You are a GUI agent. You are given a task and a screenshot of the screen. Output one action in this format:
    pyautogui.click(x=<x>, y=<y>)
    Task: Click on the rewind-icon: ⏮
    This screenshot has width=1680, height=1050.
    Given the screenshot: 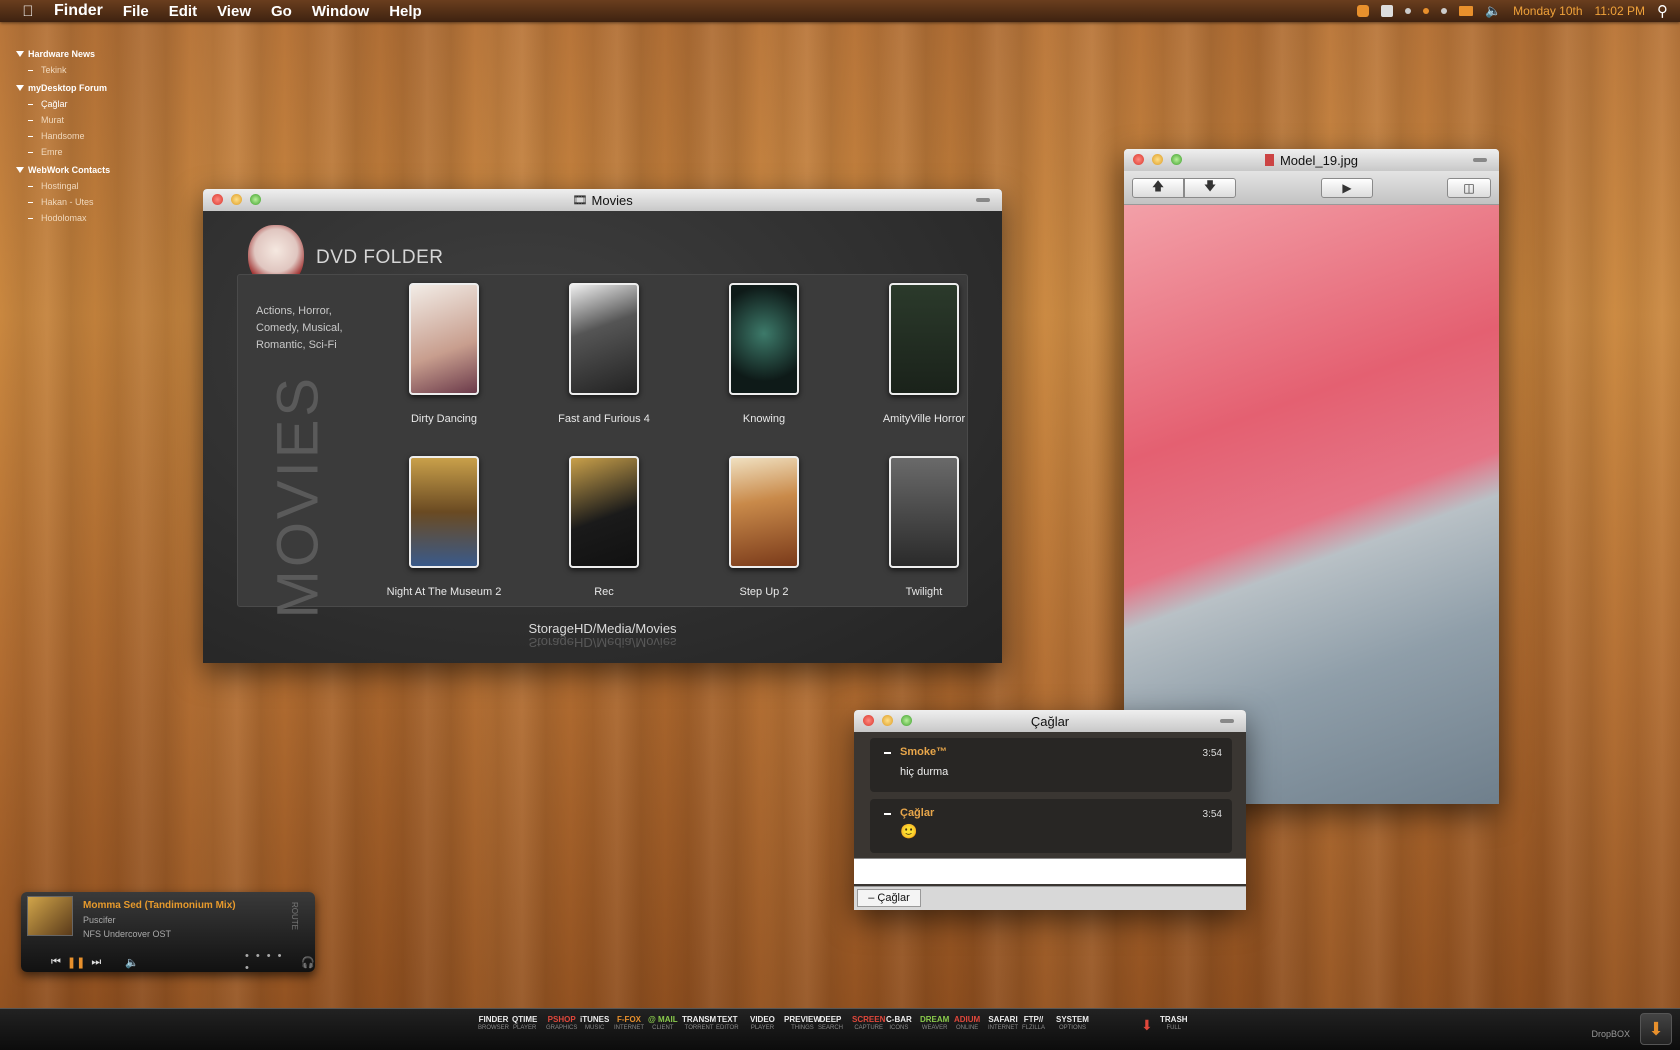 What is the action you would take?
    pyautogui.click(x=56, y=962)
    